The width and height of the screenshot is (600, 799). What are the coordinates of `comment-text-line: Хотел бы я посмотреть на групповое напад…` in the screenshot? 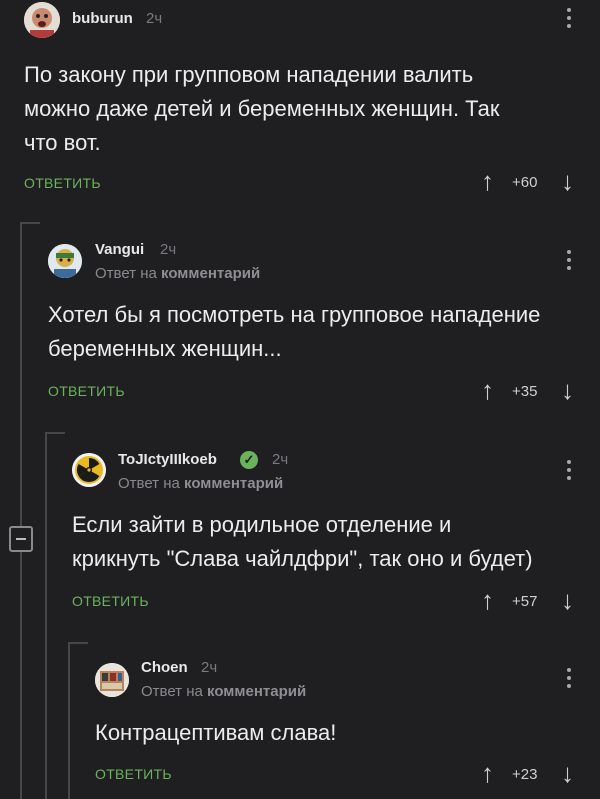 It's located at (294, 314).